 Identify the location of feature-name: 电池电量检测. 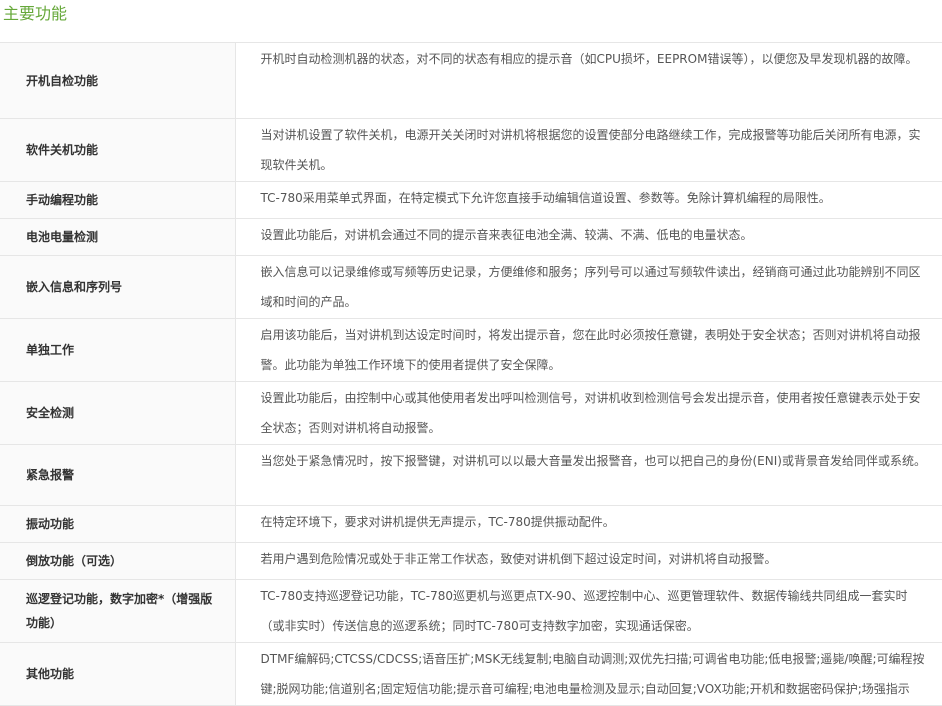
(118, 237).